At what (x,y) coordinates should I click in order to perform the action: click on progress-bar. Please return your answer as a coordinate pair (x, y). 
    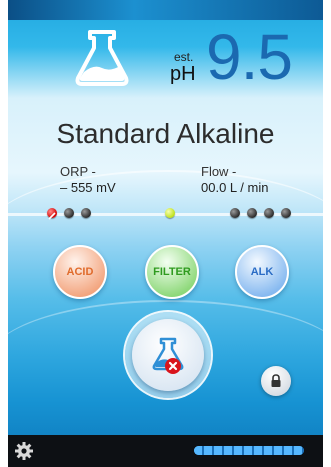
    Looking at the image, I should click on (249, 450).